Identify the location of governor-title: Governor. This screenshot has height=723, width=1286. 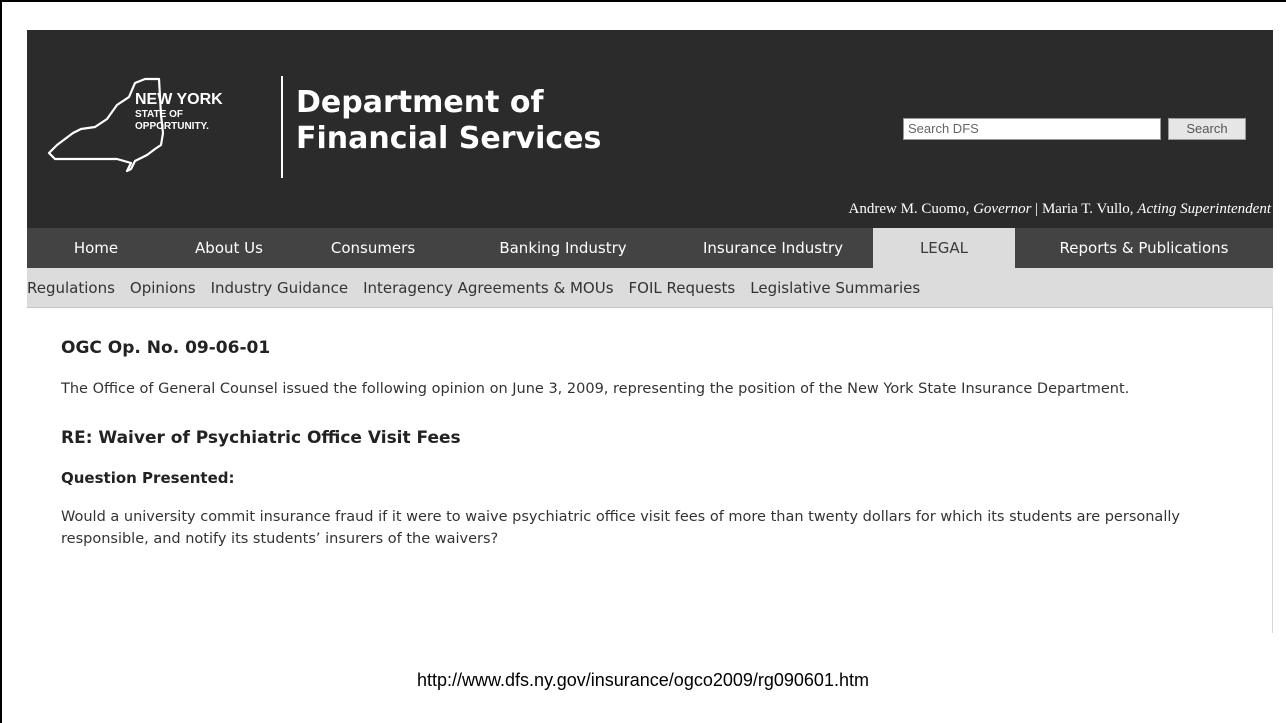
(1002, 209).